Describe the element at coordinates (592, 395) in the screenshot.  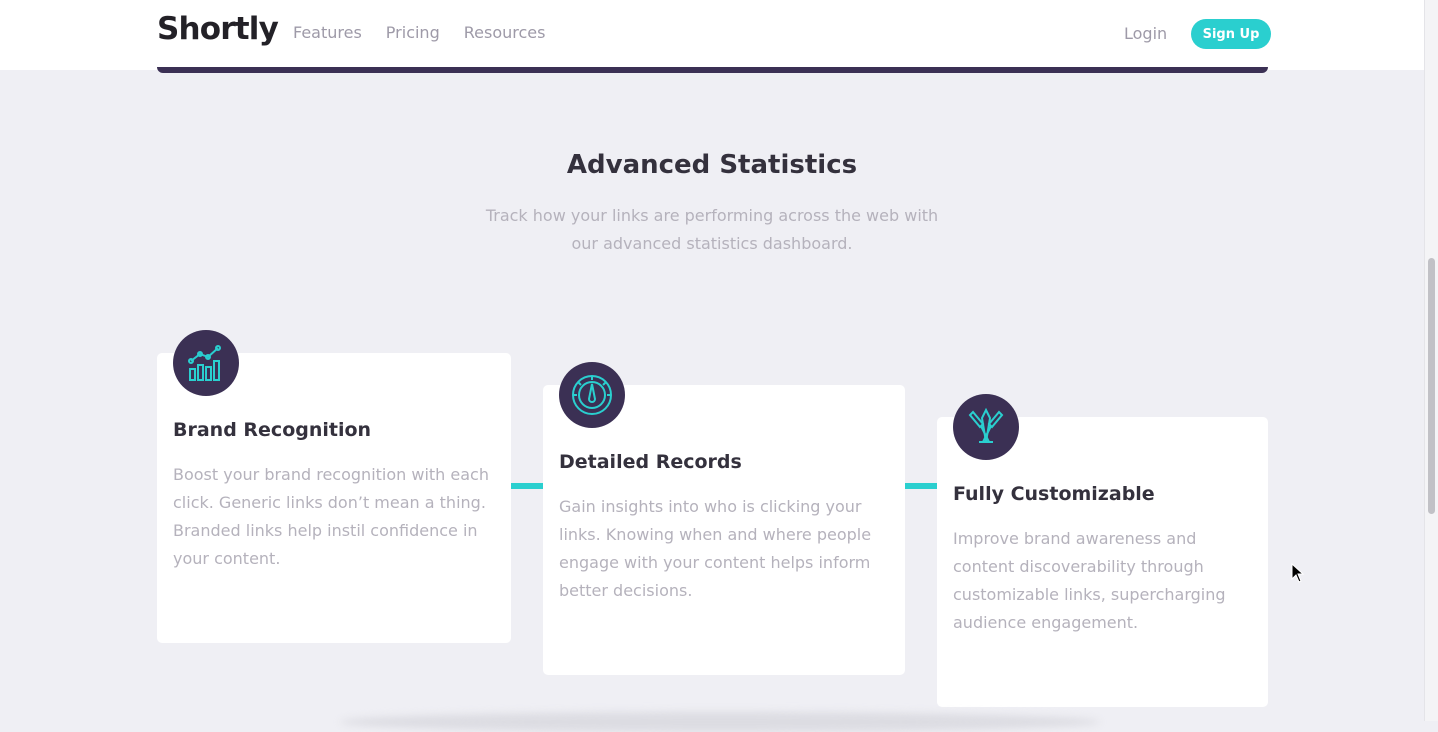
I see `detailed-records-icon` at that location.